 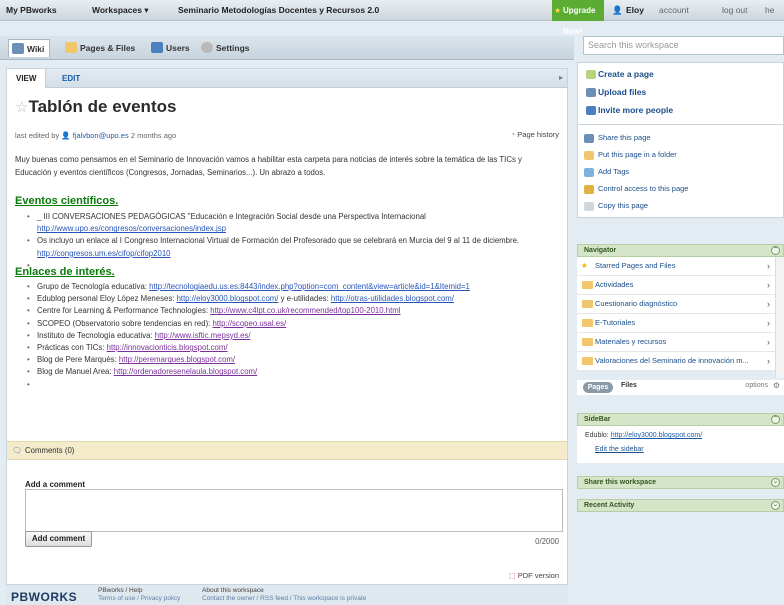 I want to click on copy-page-link: Copy this page, so click(x=616, y=206).